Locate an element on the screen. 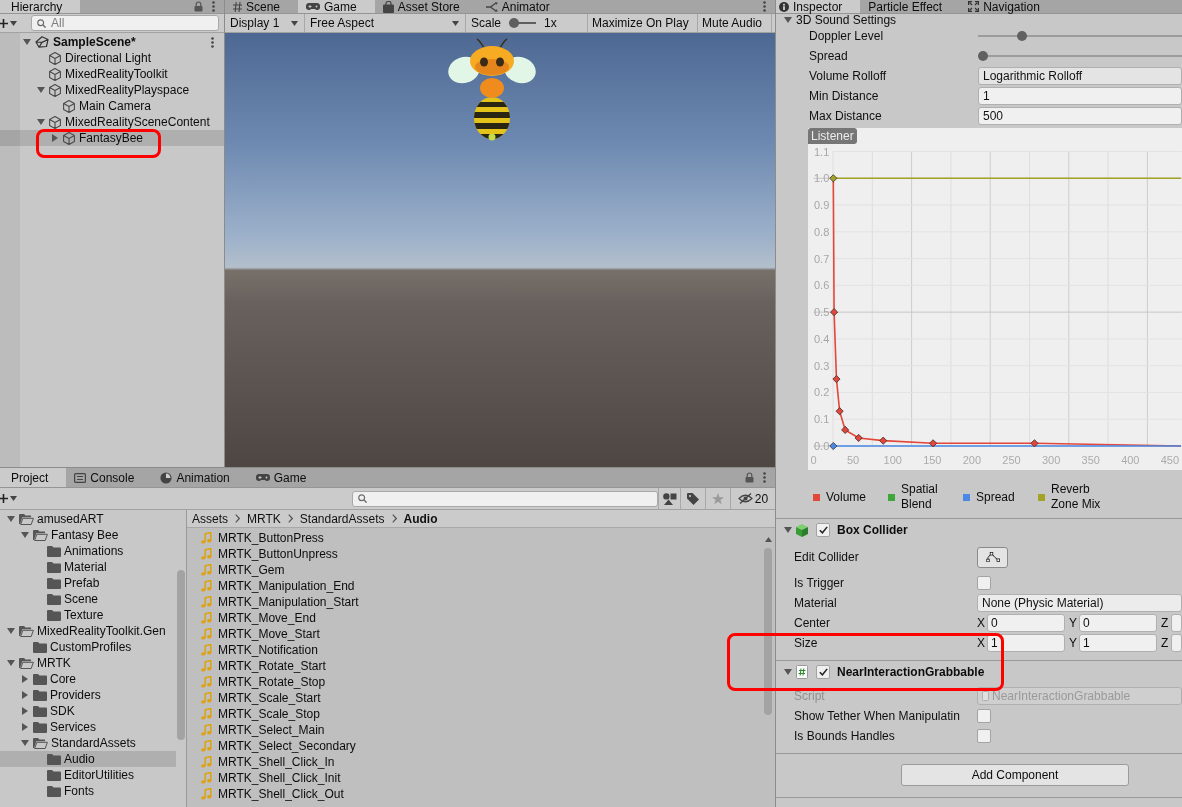 Image resolution: width=1182 pixels, height=807 pixels. audio-asset-item: MRTK_Select_Secondary is located at coordinates (481, 746).